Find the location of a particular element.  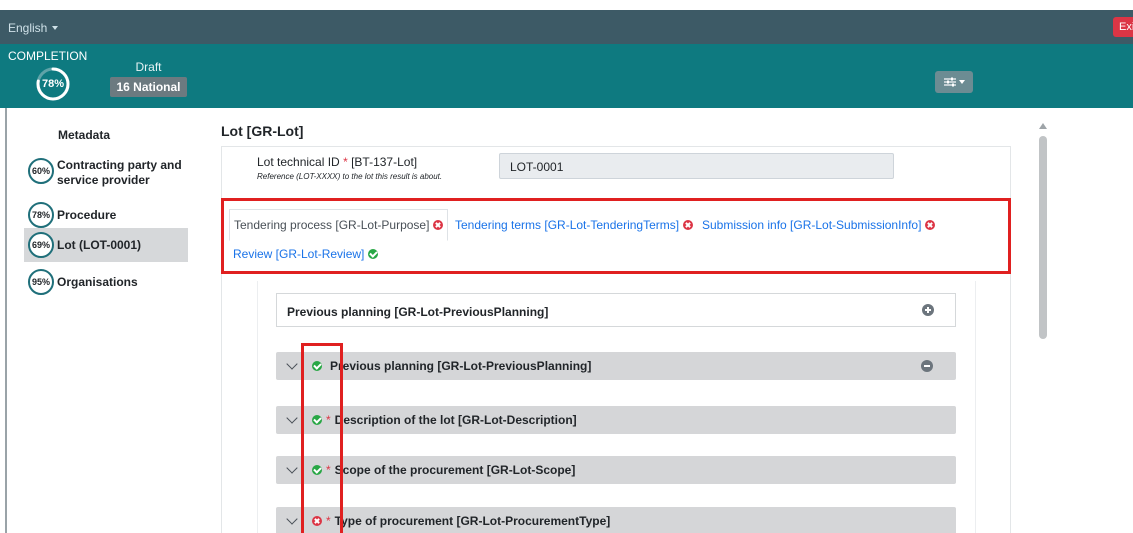

national-badge: 16 National is located at coordinates (148, 87).